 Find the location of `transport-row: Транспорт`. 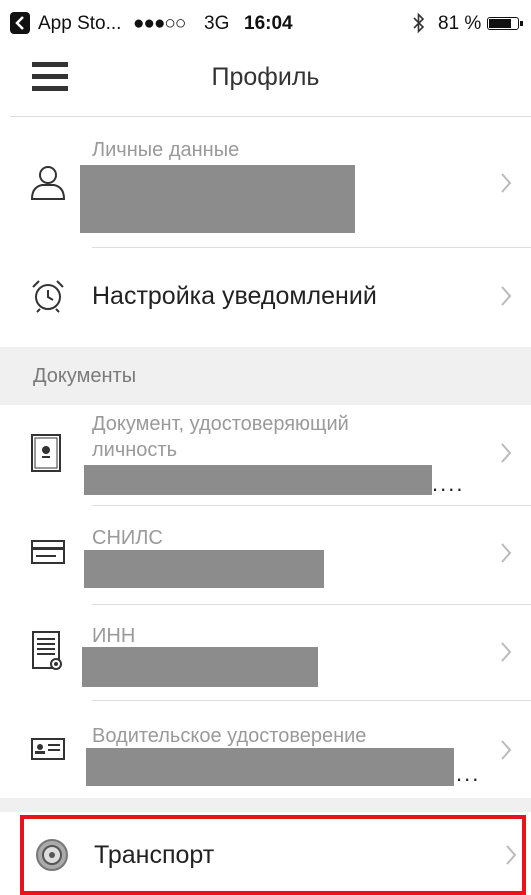

transport-row: Транспорт is located at coordinates (273, 855).